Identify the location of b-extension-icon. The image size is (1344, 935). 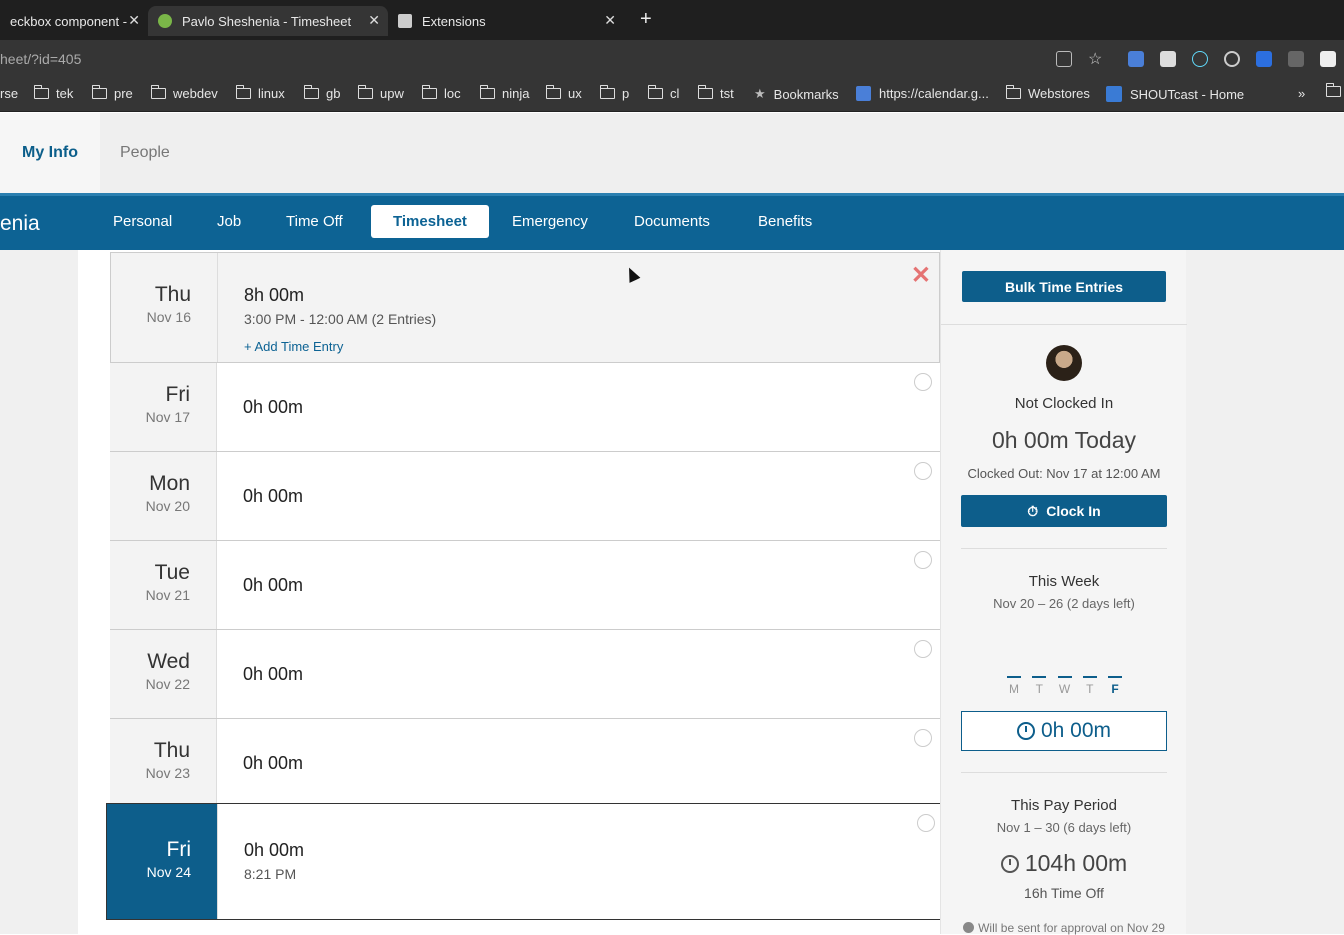
(1296, 59).